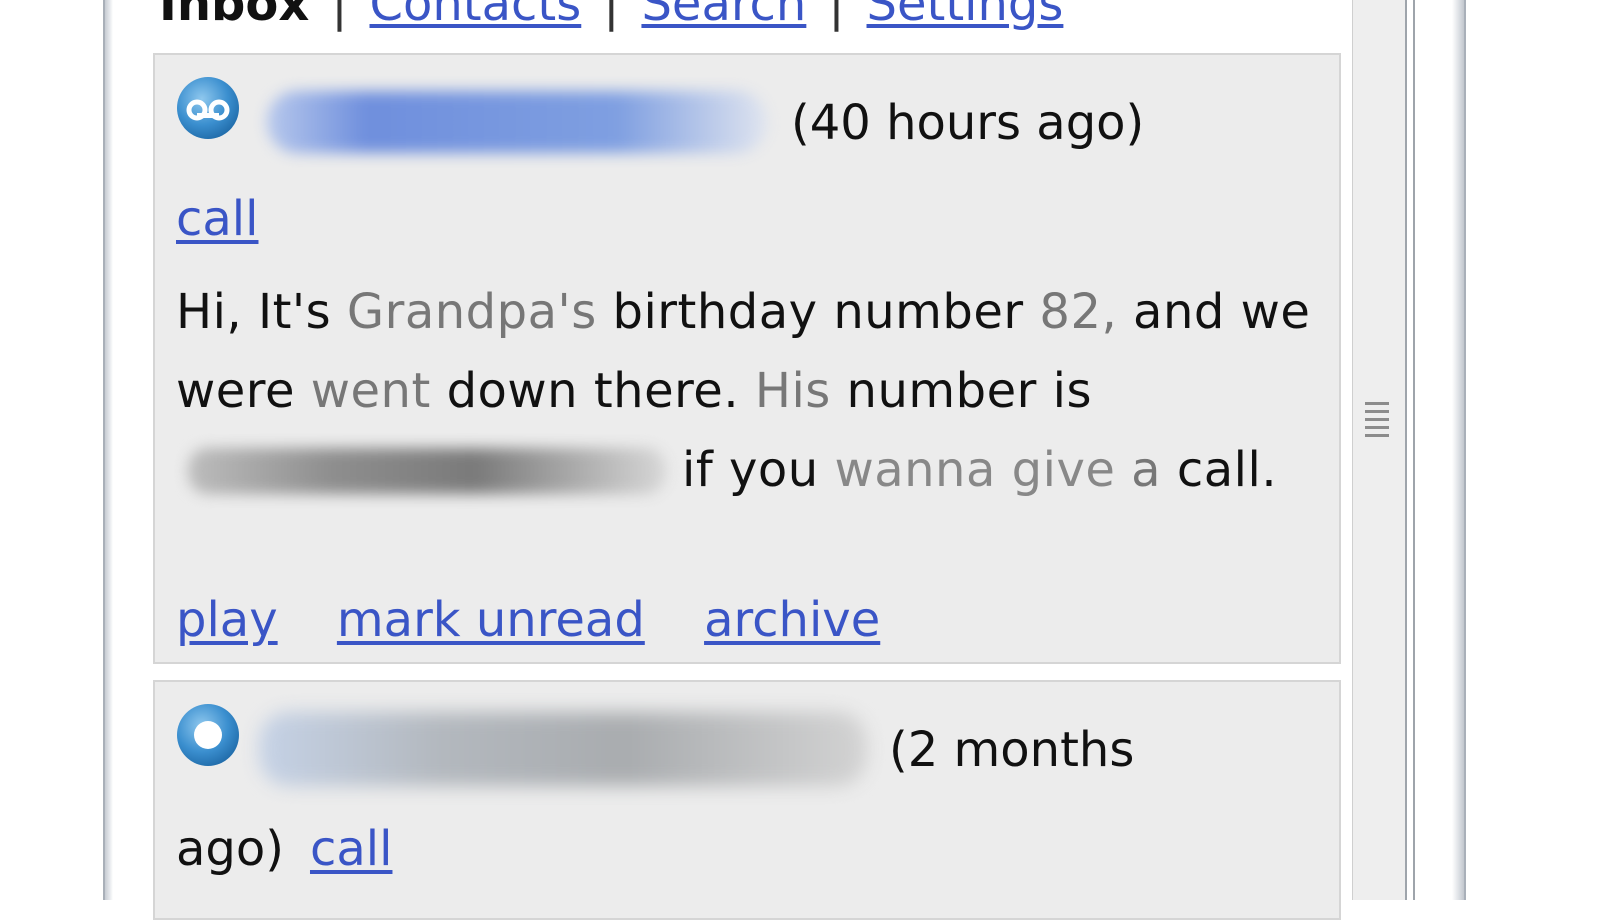  Describe the element at coordinates (491, 620) in the screenshot. I see `mark-unread-link: mark unread` at that location.